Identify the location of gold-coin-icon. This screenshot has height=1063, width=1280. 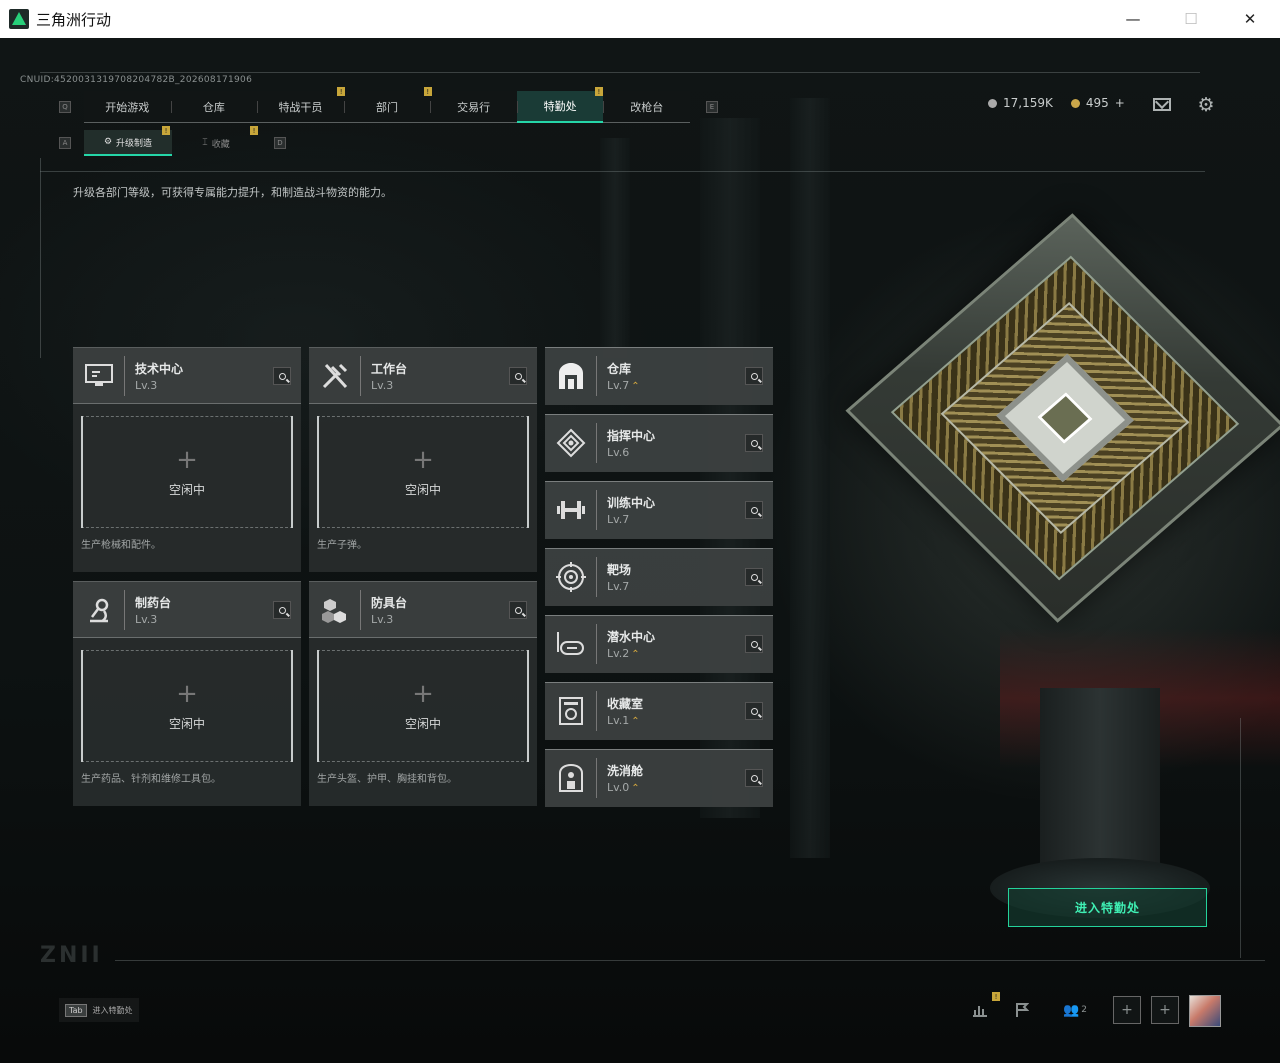
(1075, 103).